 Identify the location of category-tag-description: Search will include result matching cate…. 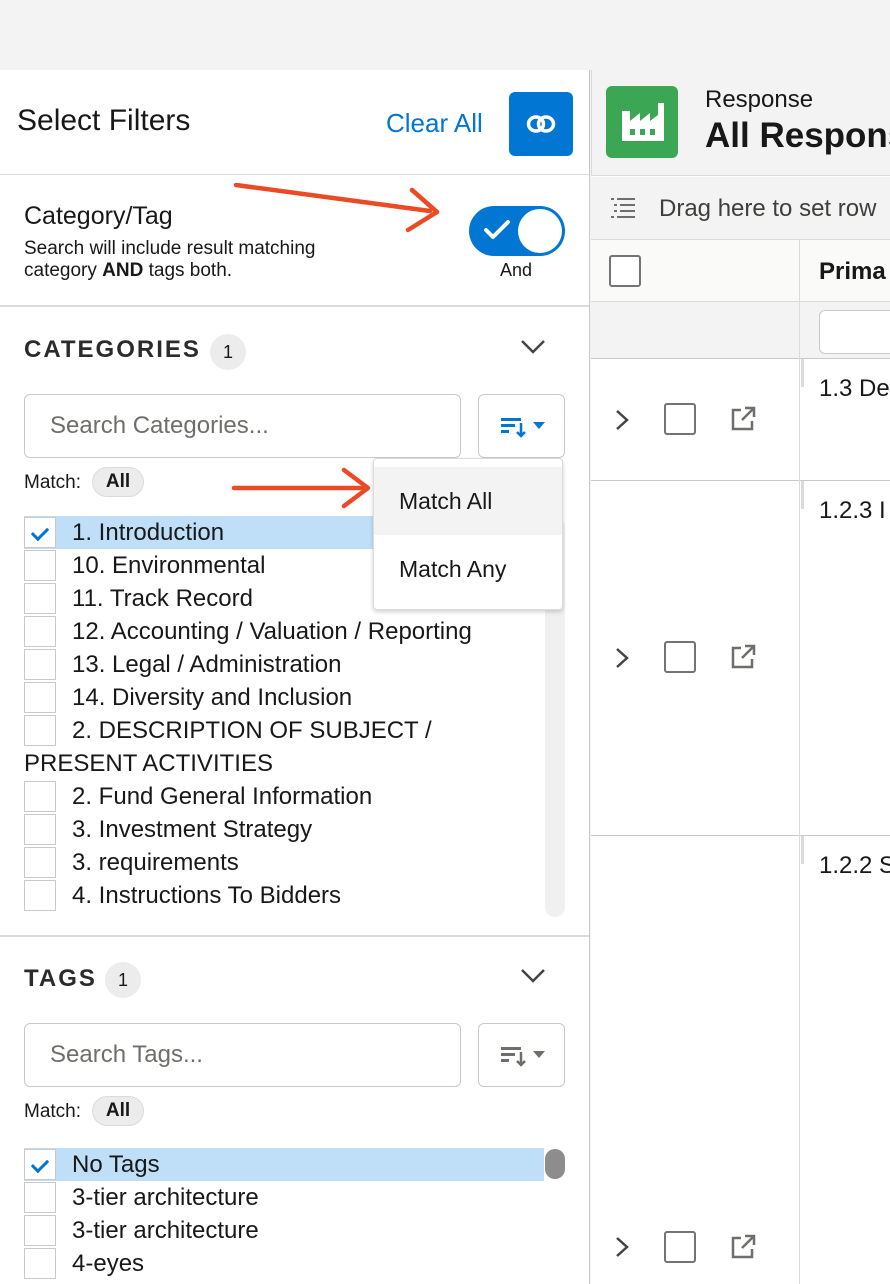
(204, 260).